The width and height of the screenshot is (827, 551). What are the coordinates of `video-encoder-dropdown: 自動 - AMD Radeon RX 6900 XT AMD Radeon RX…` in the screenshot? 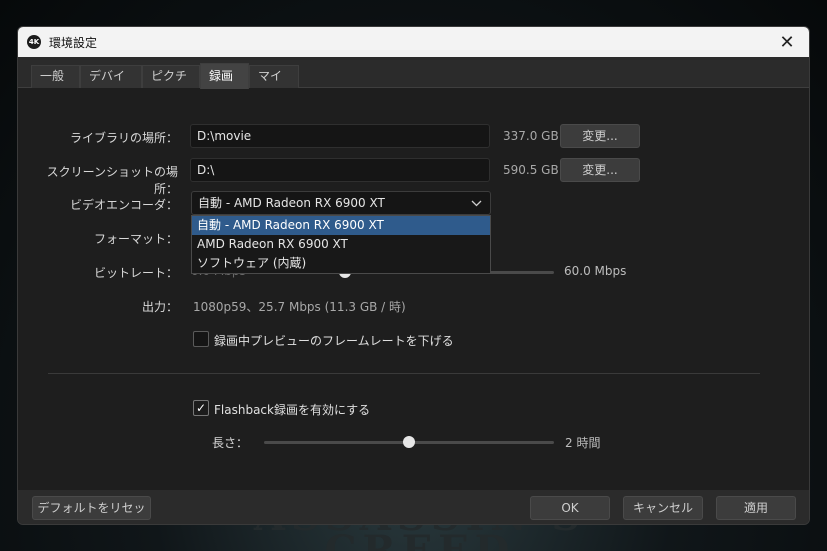 It's located at (341, 244).